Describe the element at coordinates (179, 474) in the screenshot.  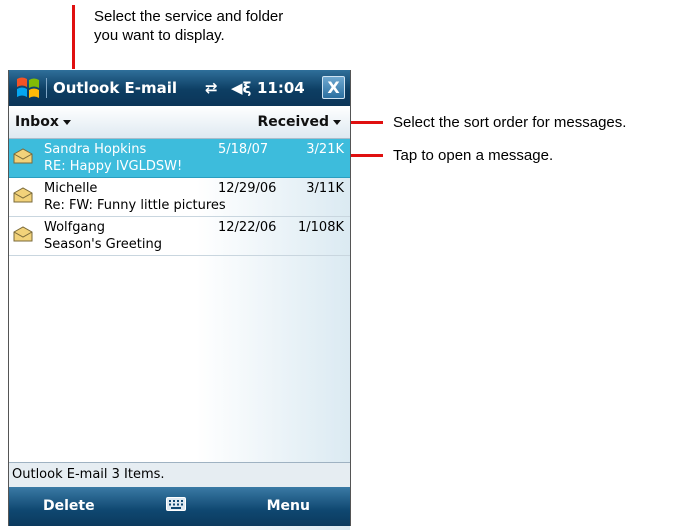
I see `status-bar: Outlook E-mail 3 Items.` at that location.